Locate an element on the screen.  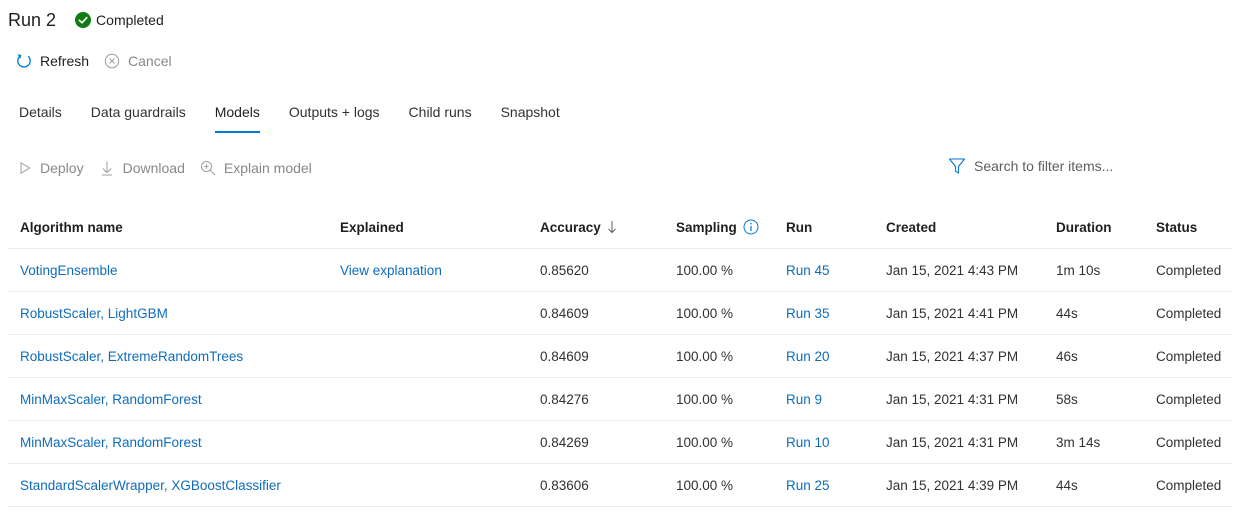
download-button: Download is located at coordinates (142, 168).